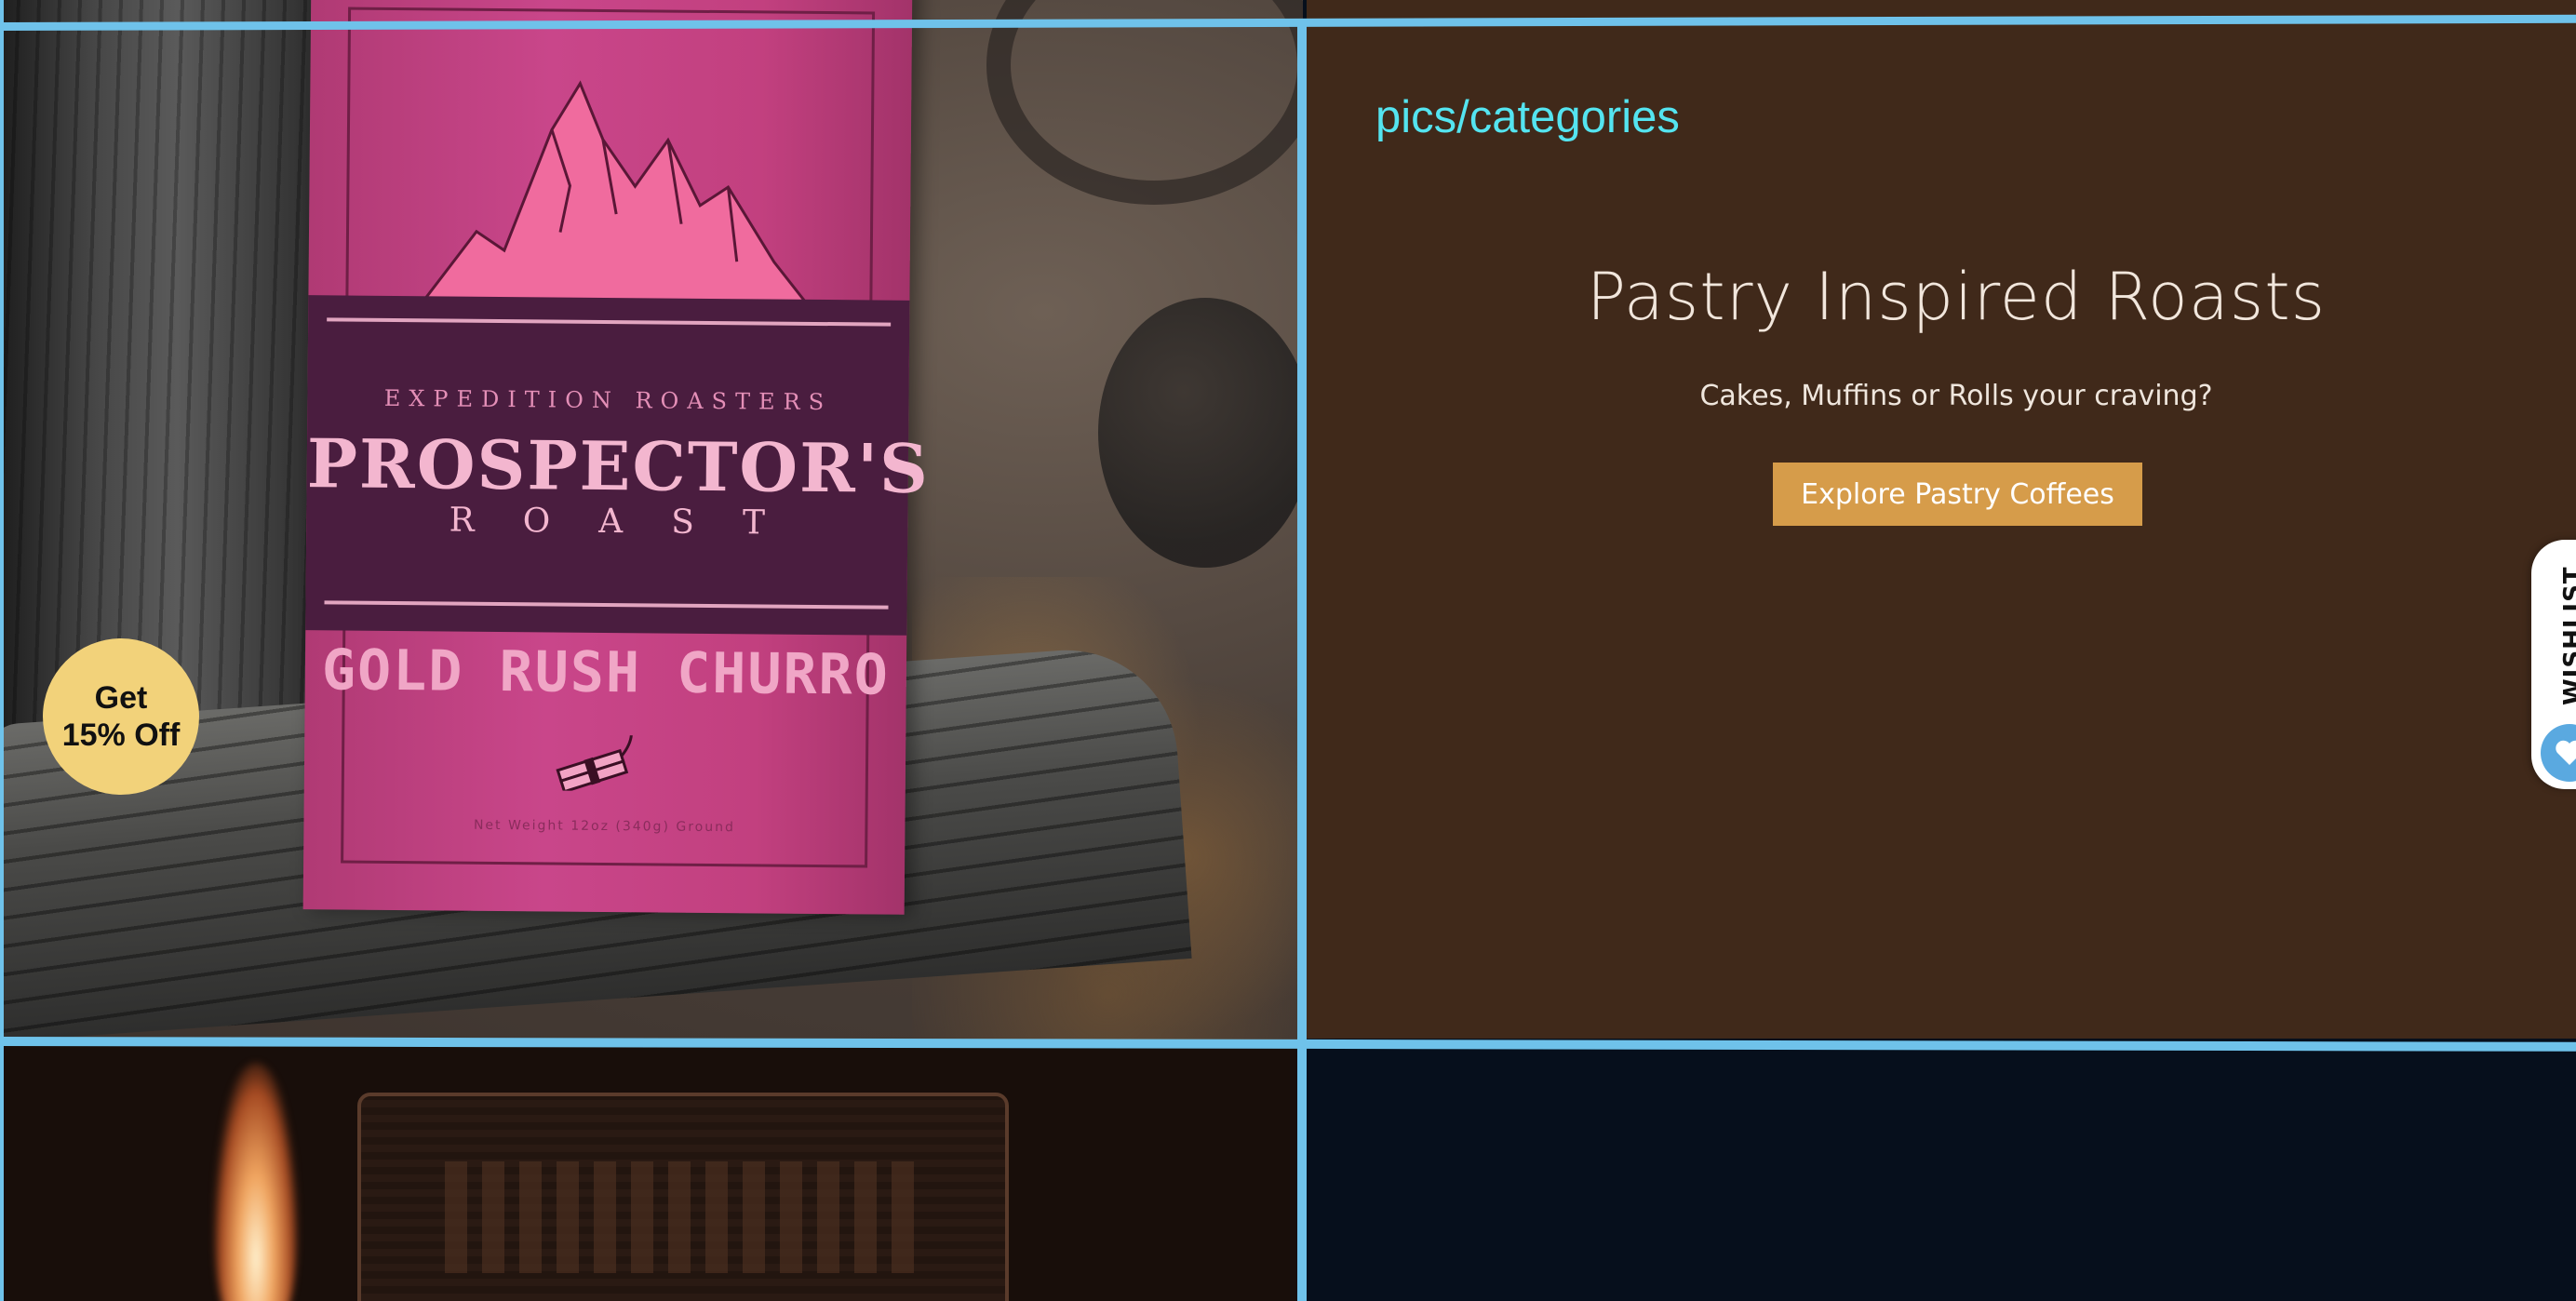 The image size is (2576, 1301). What do you see at coordinates (1200, 433) in the screenshot?
I see `background-pot` at bounding box center [1200, 433].